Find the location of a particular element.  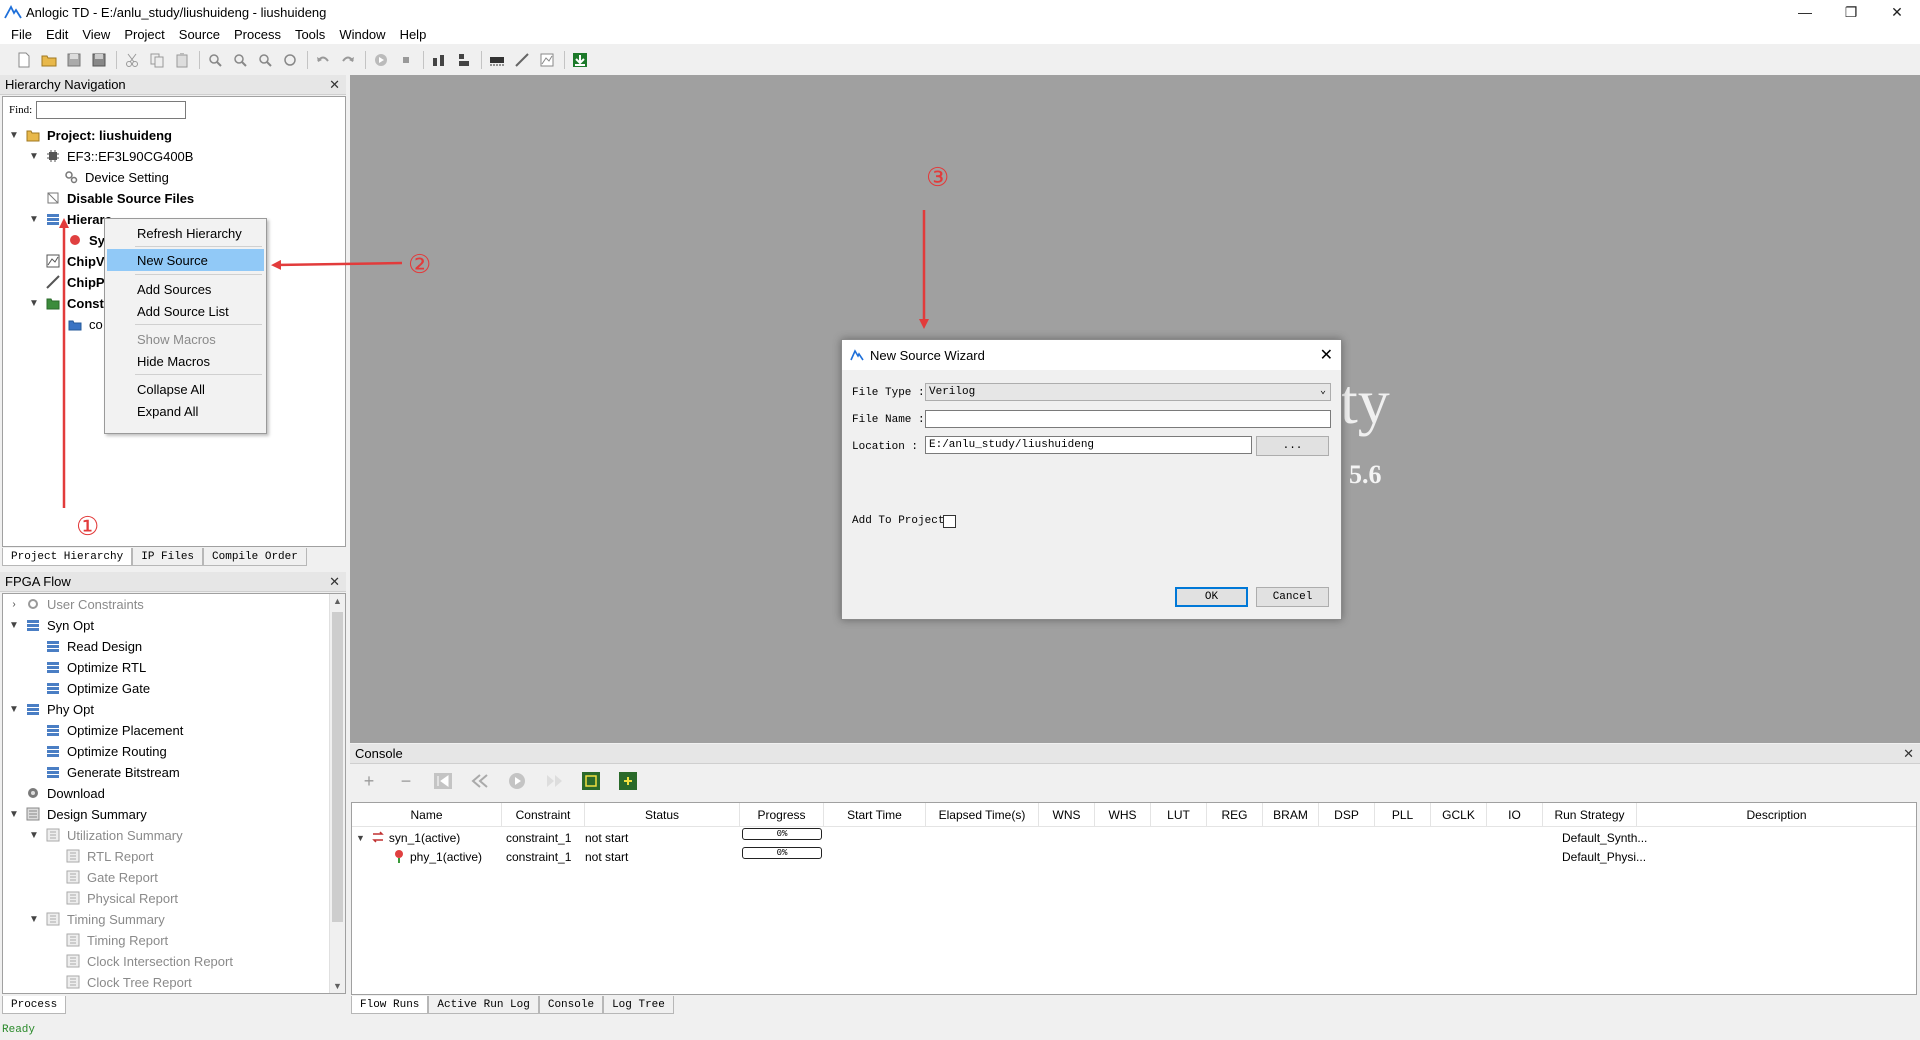

column-header: LUT is located at coordinates (1179, 815).